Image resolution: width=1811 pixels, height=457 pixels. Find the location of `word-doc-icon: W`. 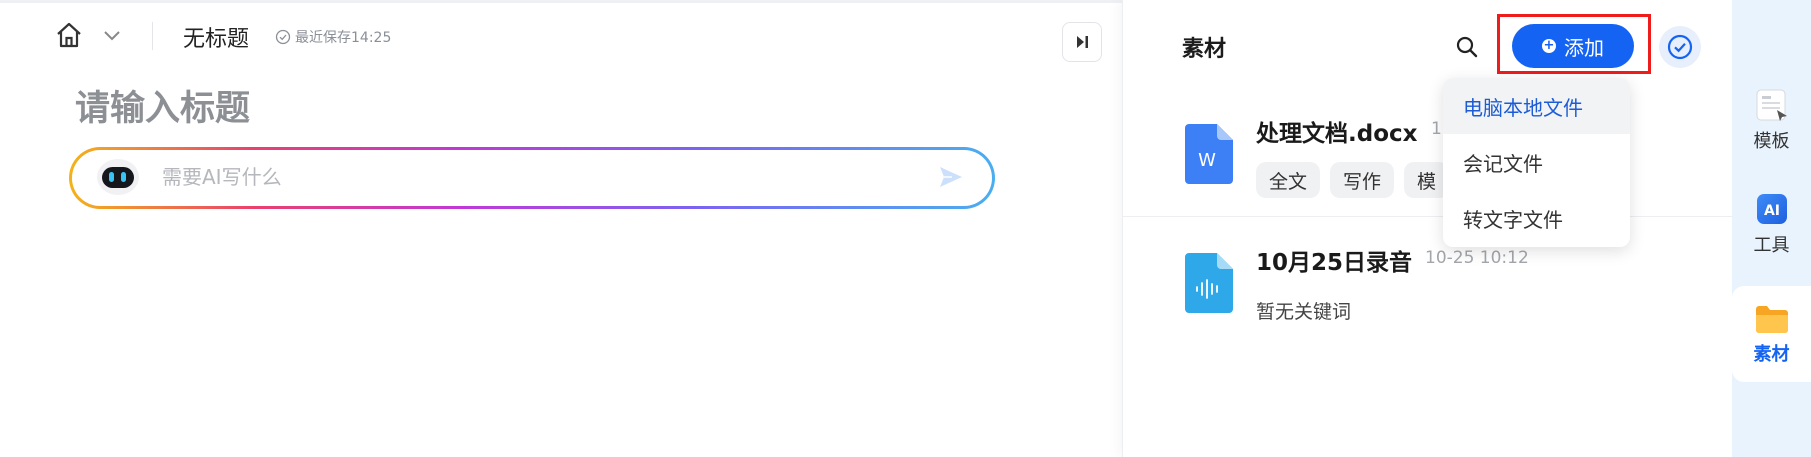

word-doc-icon: W is located at coordinates (1209, 154).